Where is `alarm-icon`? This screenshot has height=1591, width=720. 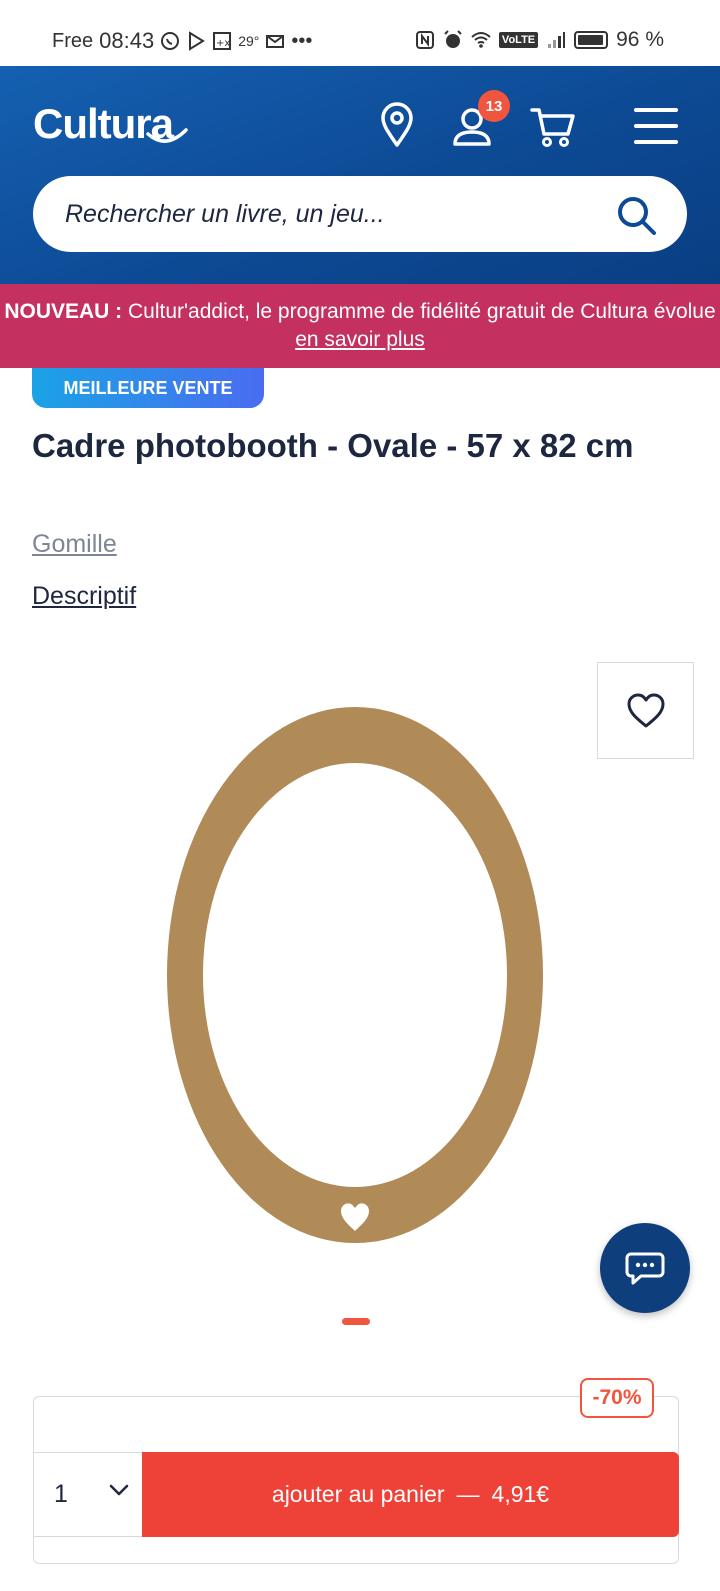 alarm-icon is located at coordinates (453, 39).